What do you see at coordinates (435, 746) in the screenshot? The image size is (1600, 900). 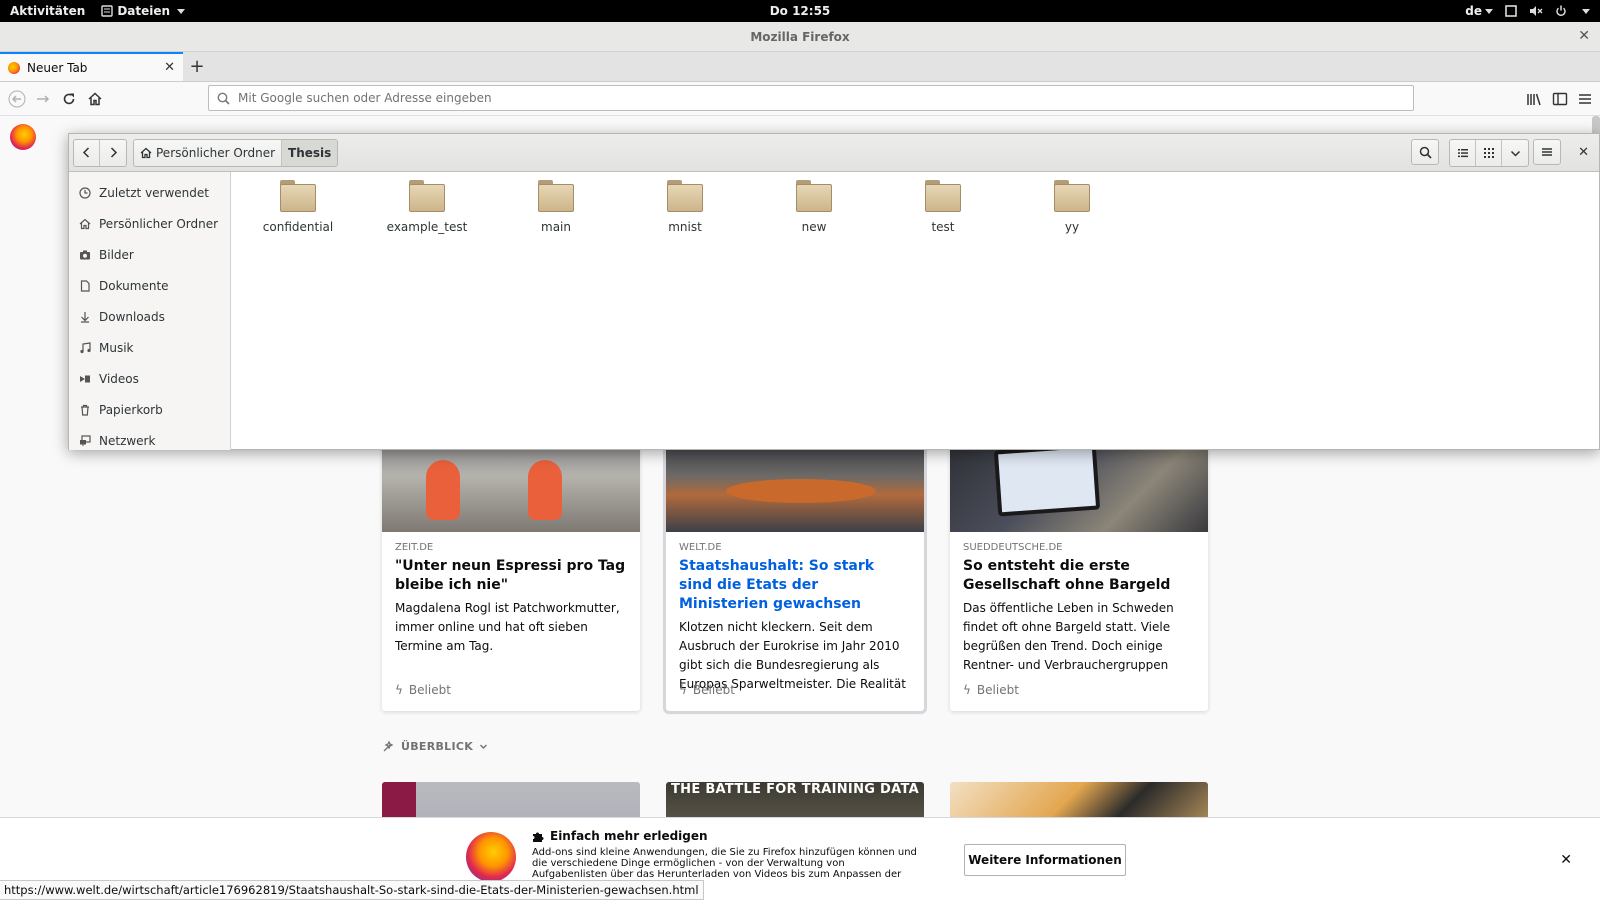 I see `highlights-section-title: ÜBERBLICK` at bounding box center [435, 746].